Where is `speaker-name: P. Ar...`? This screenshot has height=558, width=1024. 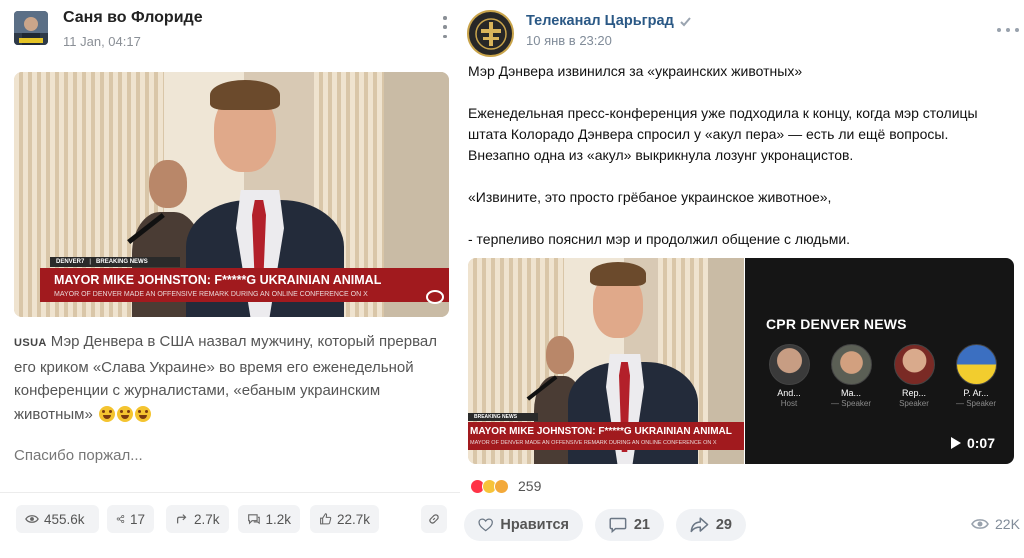
speaker-name: P. Ar... is located at coordinates (976, 393).